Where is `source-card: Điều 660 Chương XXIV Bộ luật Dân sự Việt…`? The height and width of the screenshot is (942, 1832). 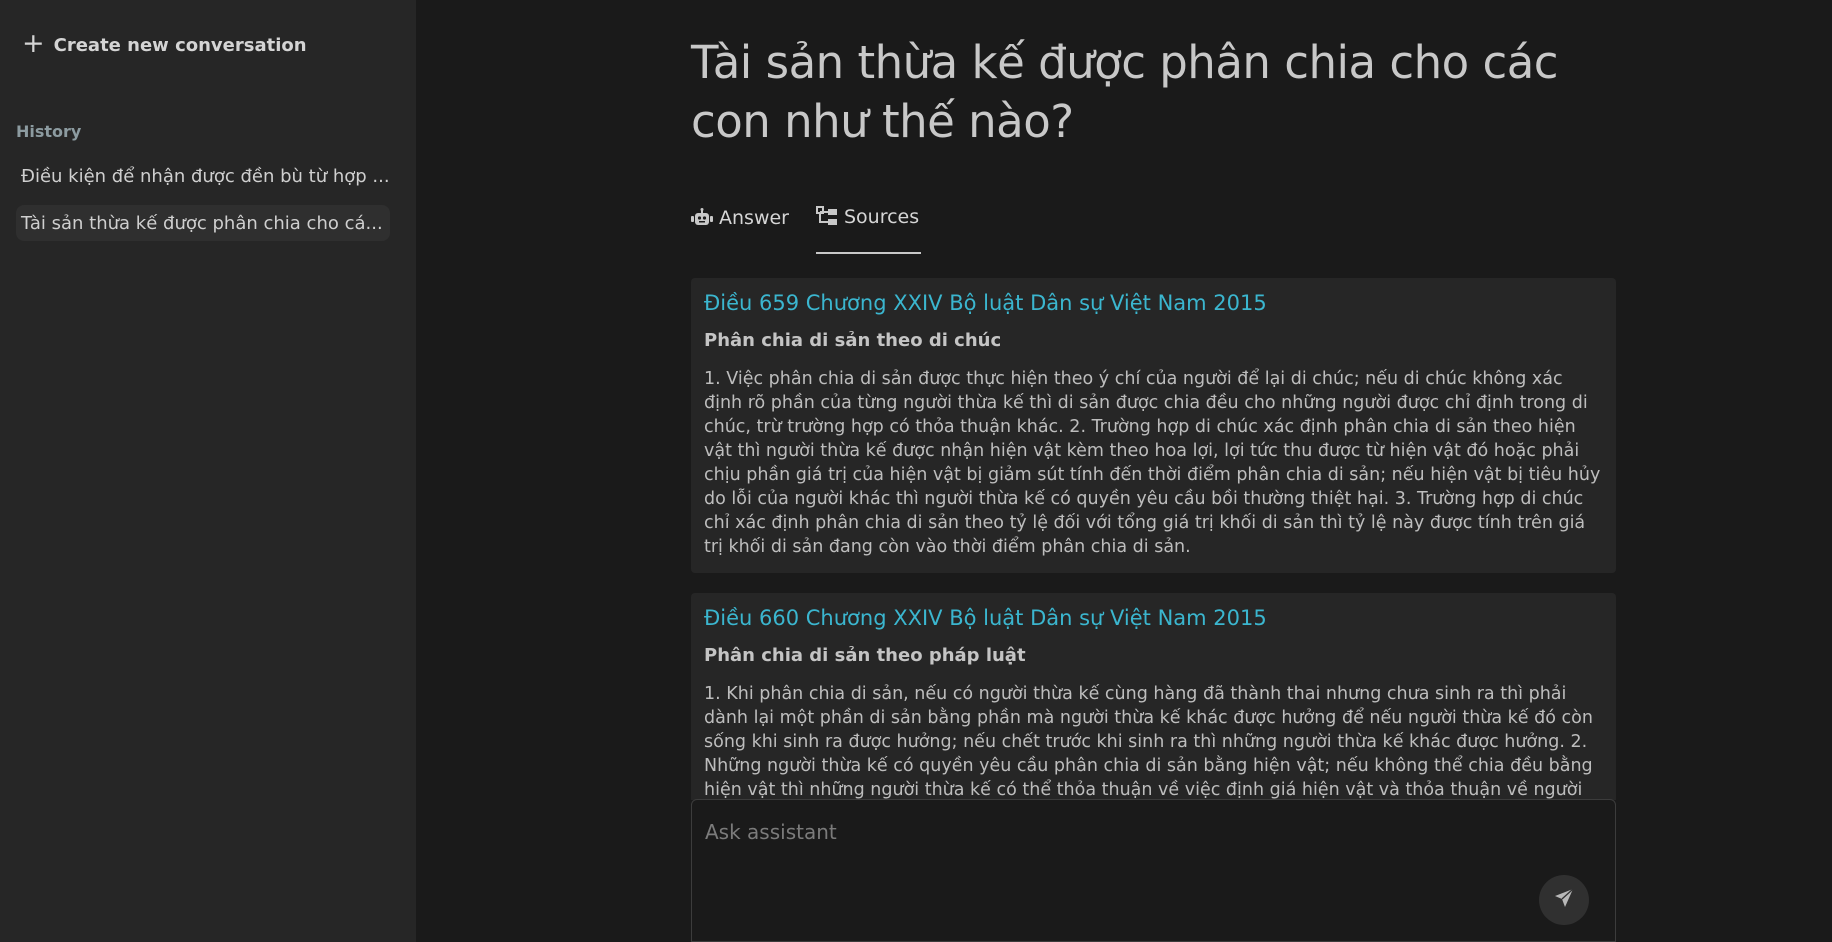
source-card: Điều 660 Chương XXIV Bộ luật Dân sự Việt… is located at coordinates (1153, 696).